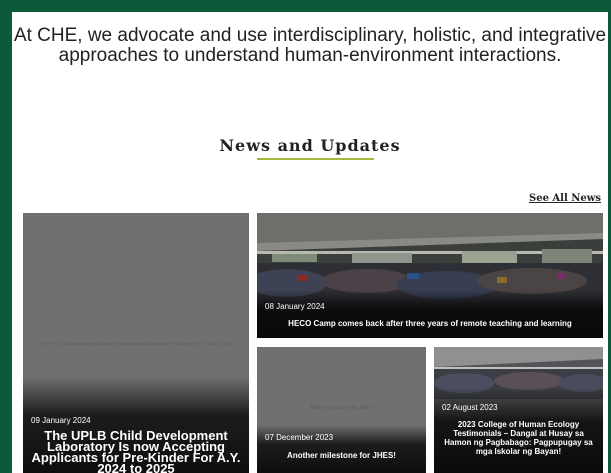 The image size is (611, 473). Describe the element at coordinates (315, 159) in the screenshot. I see `heading-underline` at that location.